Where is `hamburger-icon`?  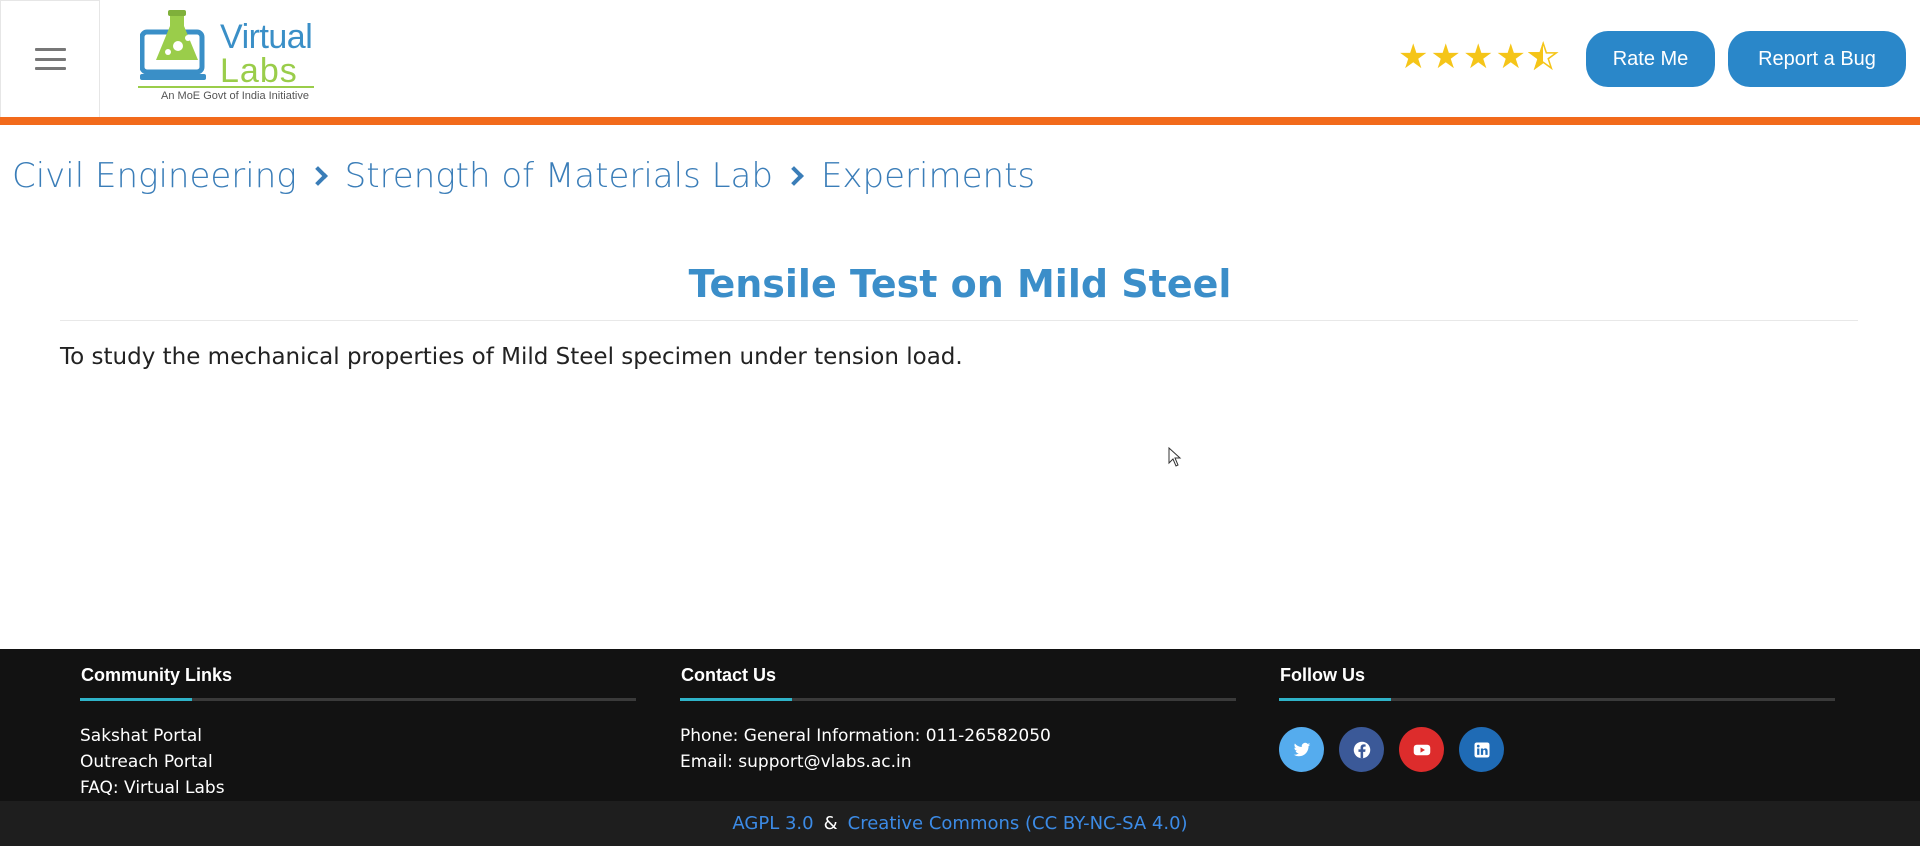 hamburger-icon is located at coordinates (50, 59).